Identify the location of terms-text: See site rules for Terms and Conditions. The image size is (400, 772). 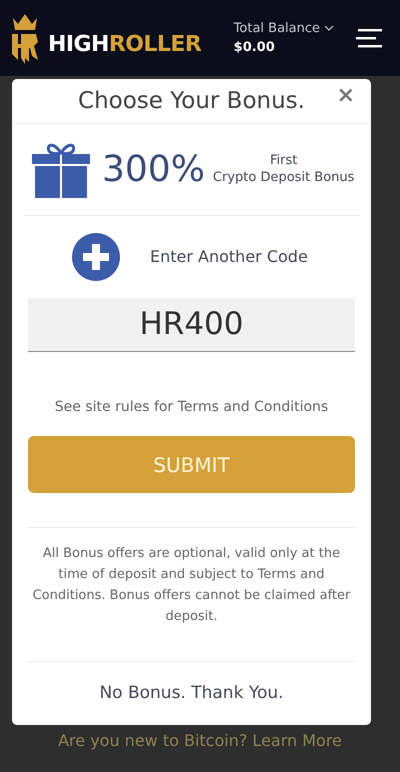
(192, 407).